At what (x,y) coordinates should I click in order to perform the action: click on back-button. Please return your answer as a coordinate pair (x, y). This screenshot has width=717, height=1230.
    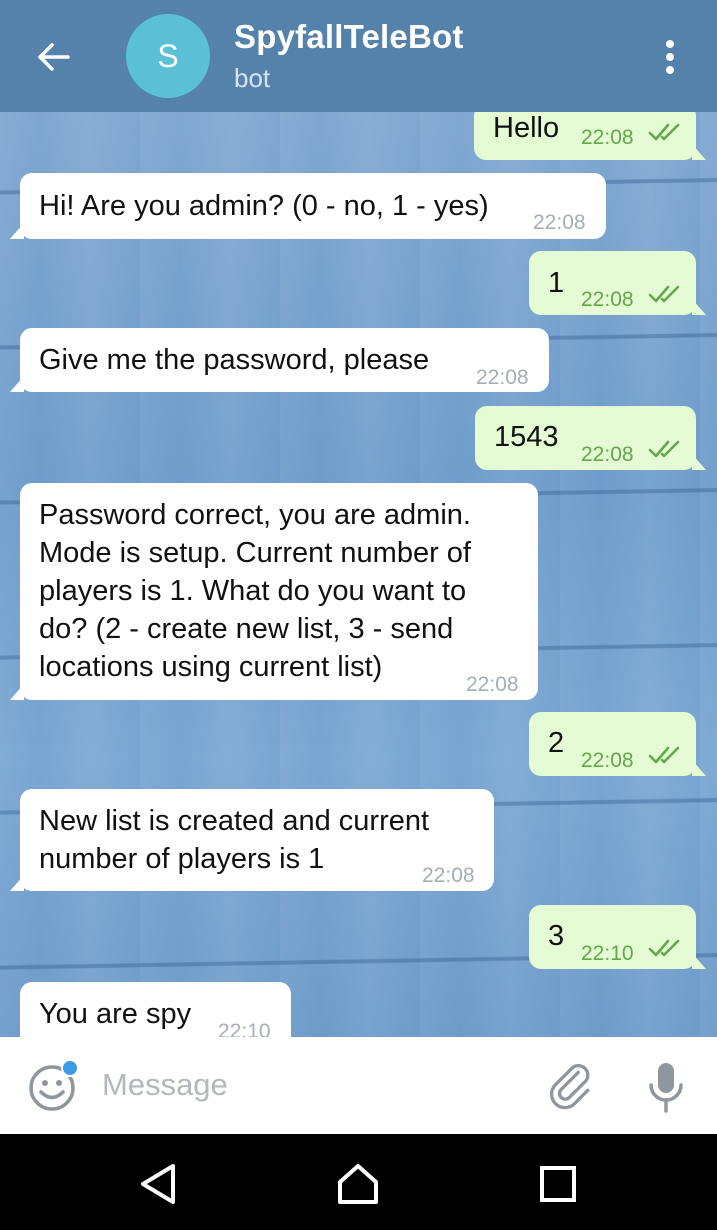
    Looking at the image, I should click on (53, 57).